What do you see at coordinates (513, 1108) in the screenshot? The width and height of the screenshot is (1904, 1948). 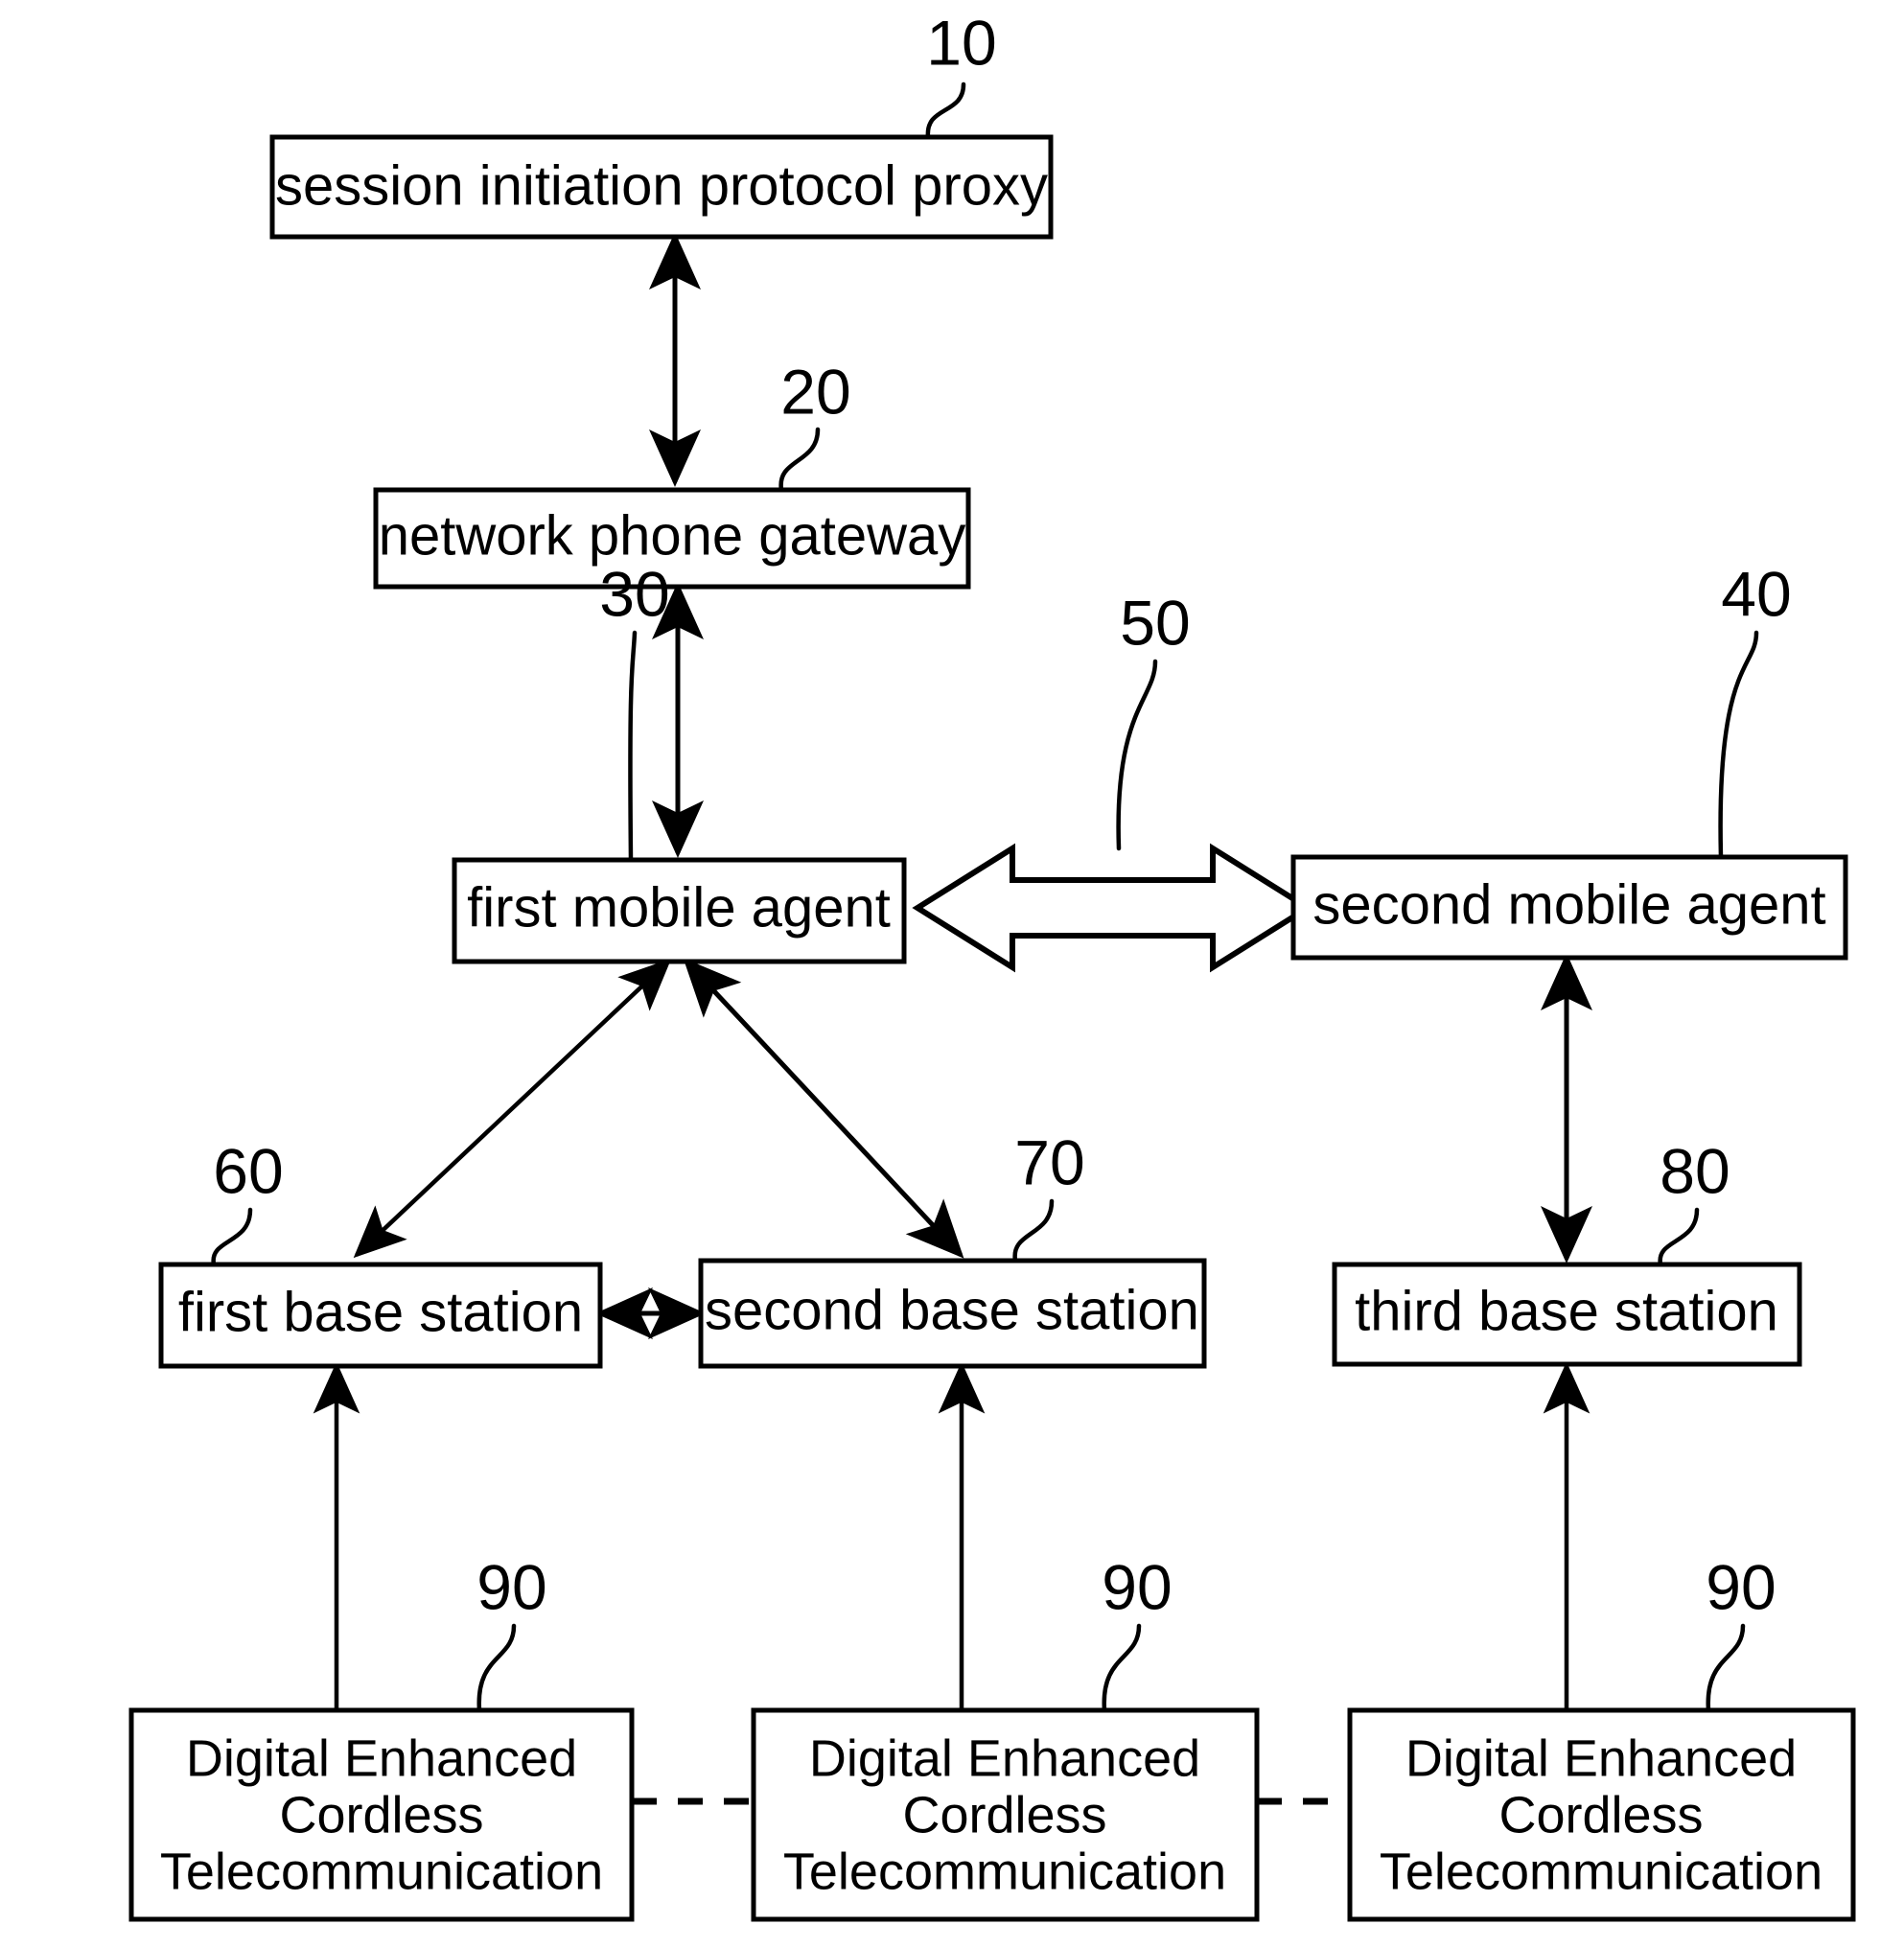 I see `connector-first-agent-to-first-base-station` at bounding box center [513, 1108].